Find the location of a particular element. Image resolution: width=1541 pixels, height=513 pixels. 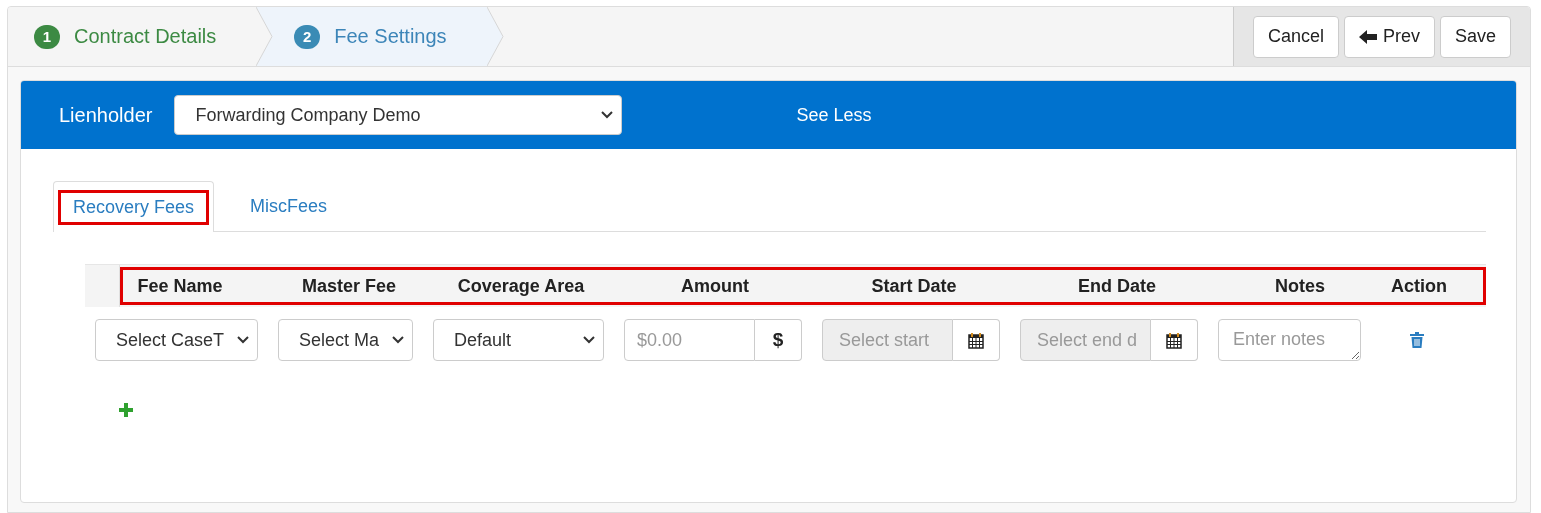

column-header: Master Fee is located at coordinates (348, 286).